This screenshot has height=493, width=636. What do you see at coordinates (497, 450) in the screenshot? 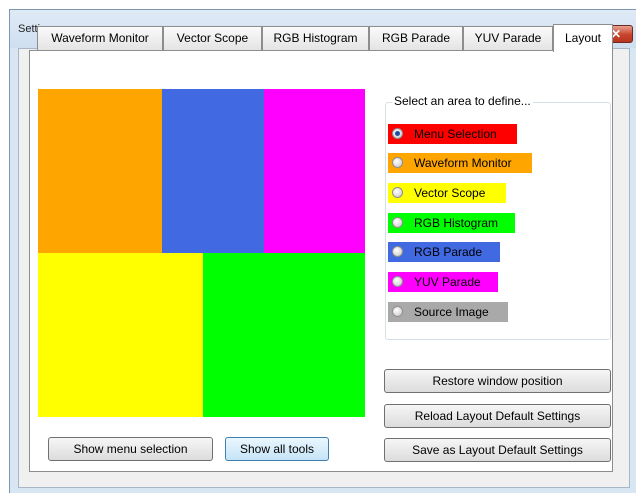
I see `save-layout-defaults-button: Save as Layout Default Settings` at bounding box center [497, 450].